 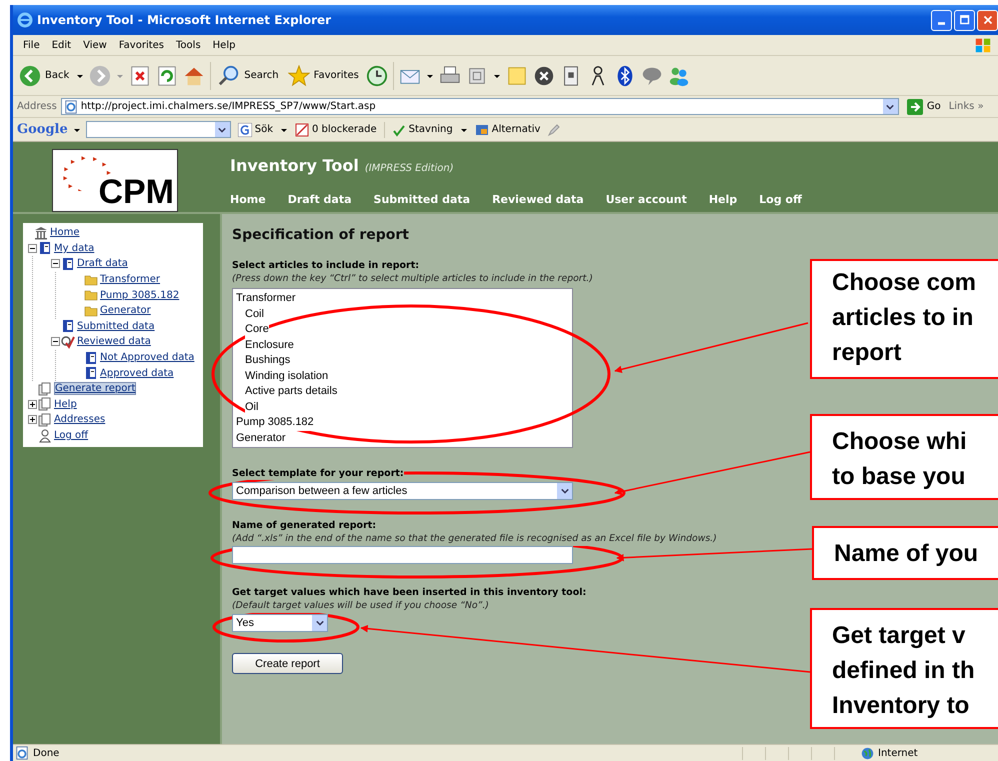 I want to click on window-icon, so click(x=481, y=129).